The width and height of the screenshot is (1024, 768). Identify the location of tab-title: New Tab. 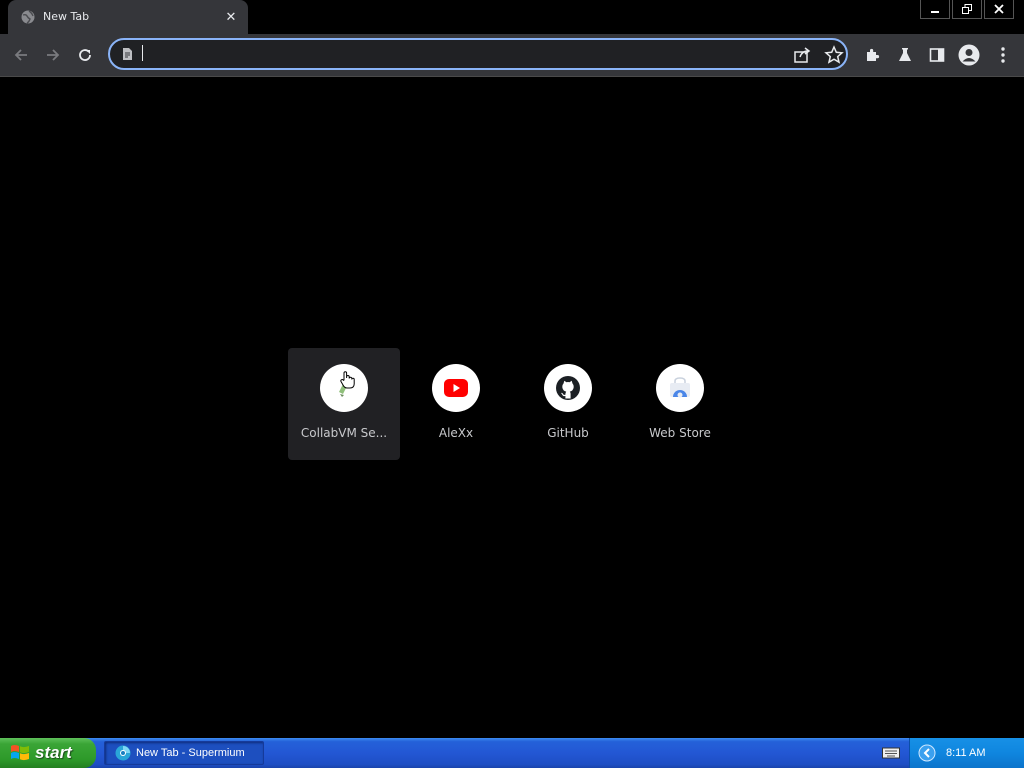
(66, 16).